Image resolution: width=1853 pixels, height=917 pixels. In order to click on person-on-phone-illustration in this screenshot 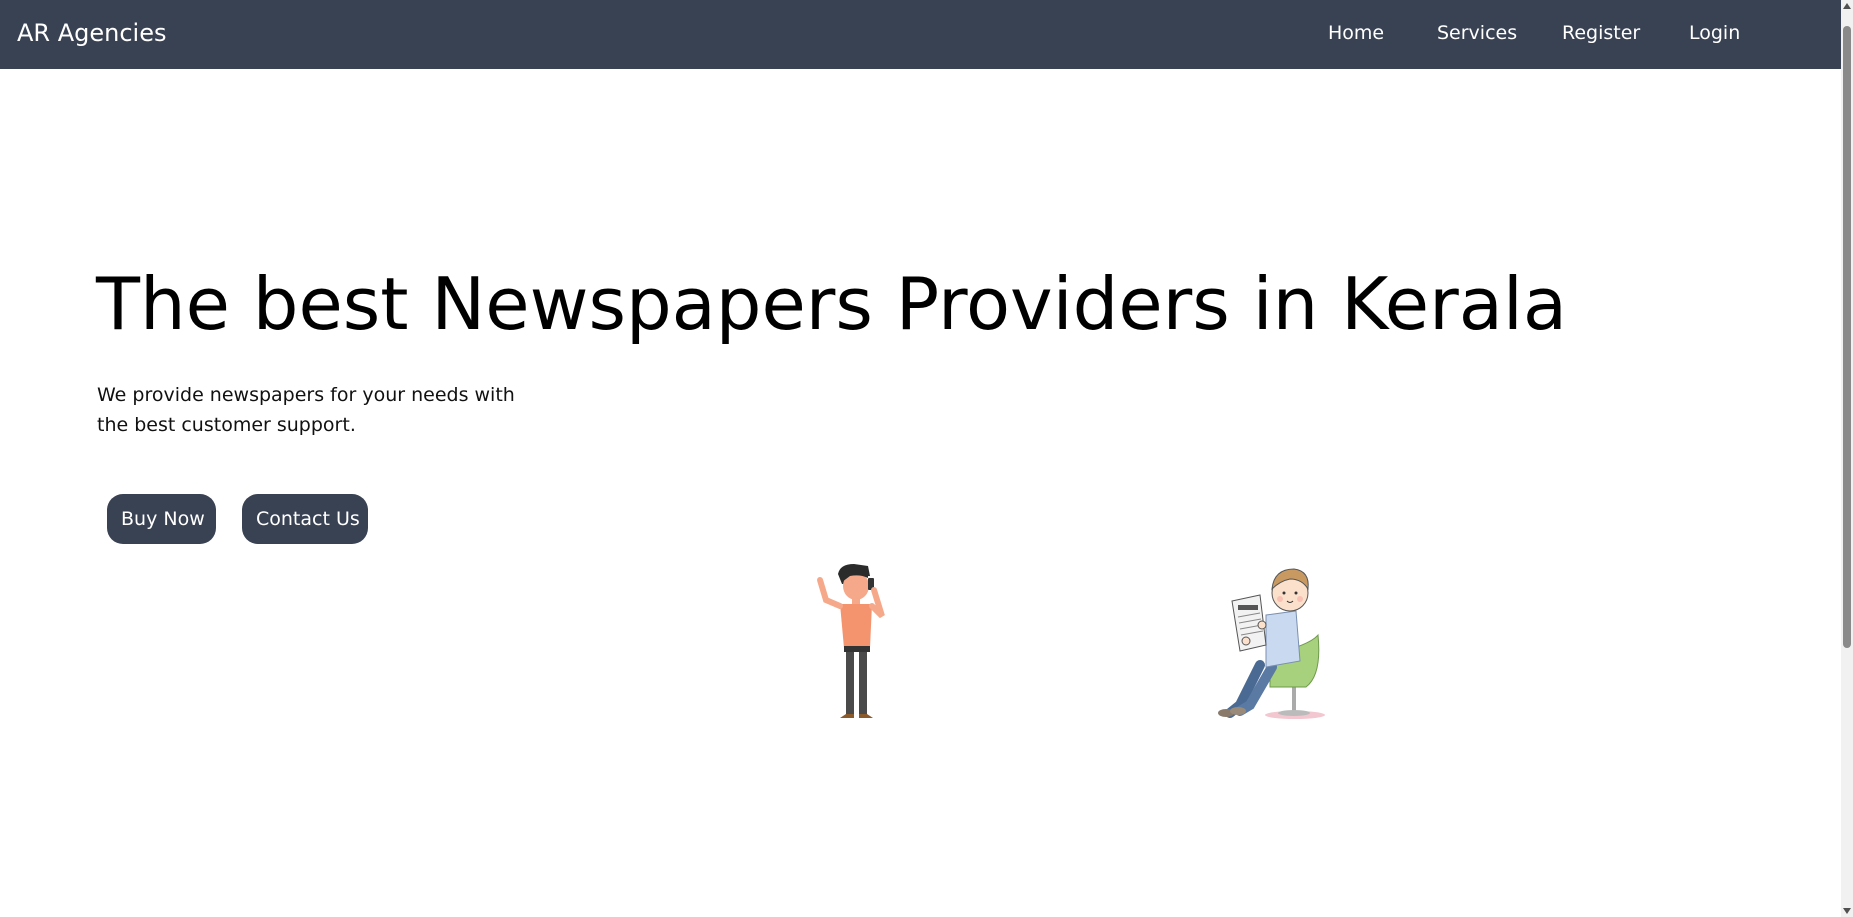, I will do `click(851, 641)`.